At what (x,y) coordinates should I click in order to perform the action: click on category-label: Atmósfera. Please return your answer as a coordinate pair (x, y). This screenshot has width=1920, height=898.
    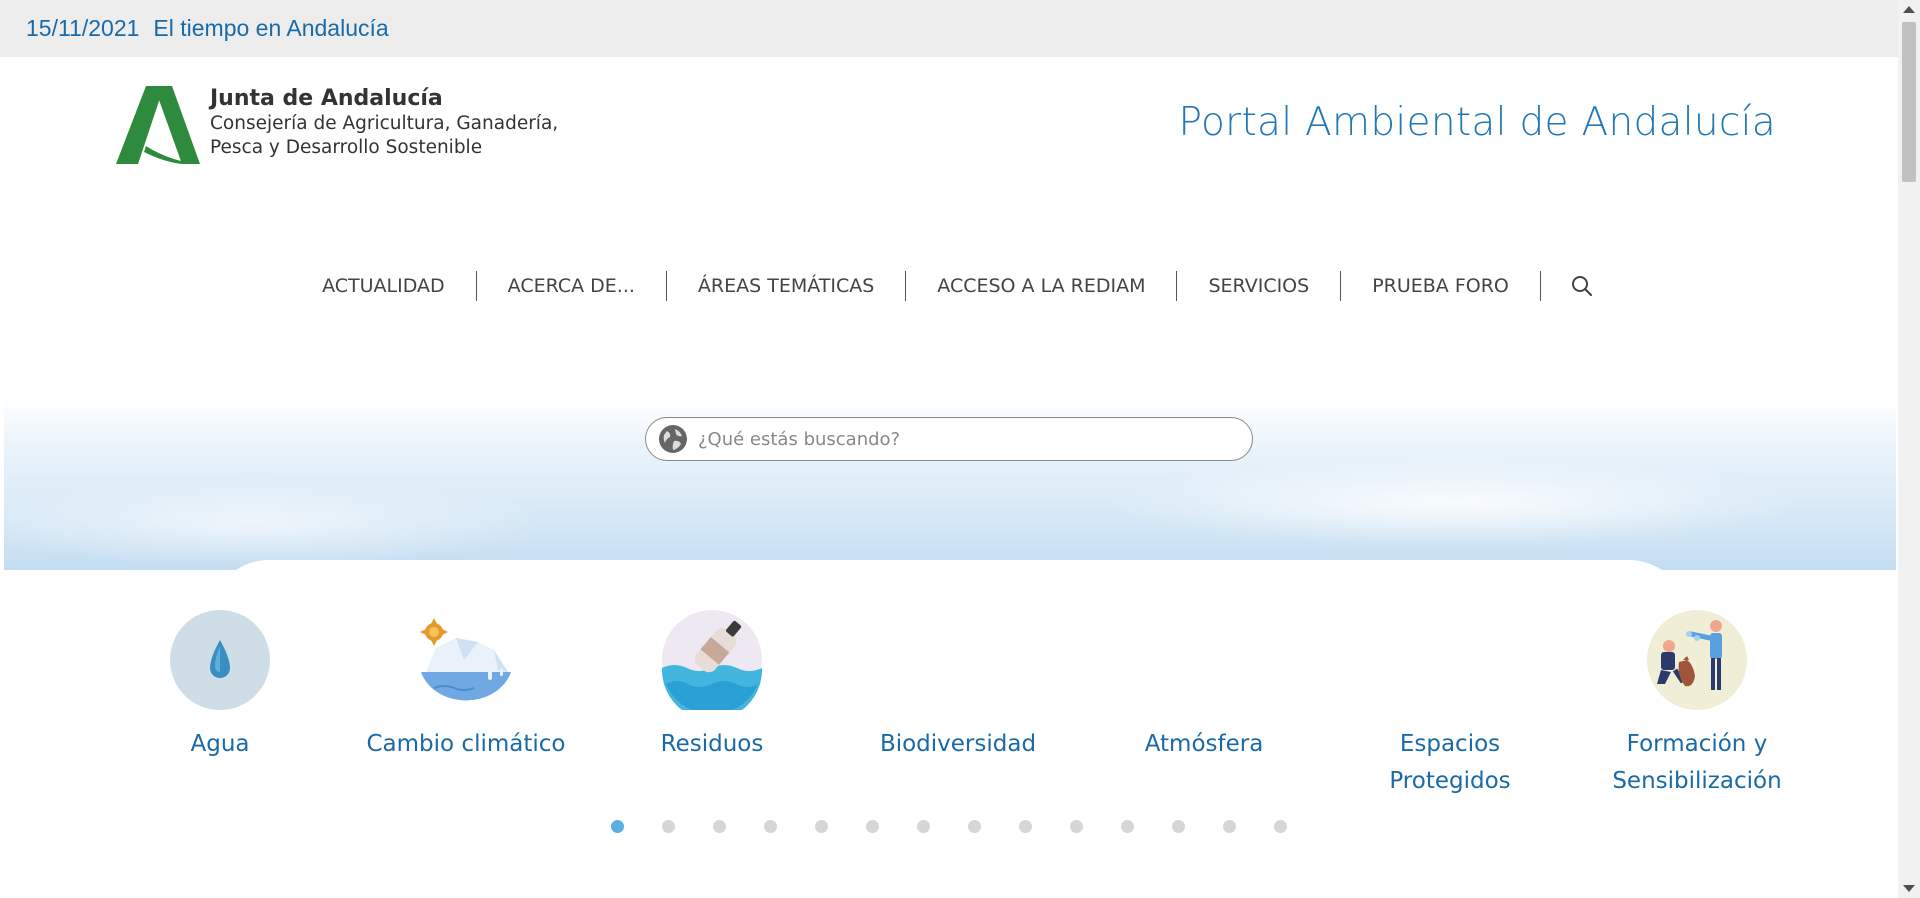
    Looking at the image, I should click on (1204, 744).